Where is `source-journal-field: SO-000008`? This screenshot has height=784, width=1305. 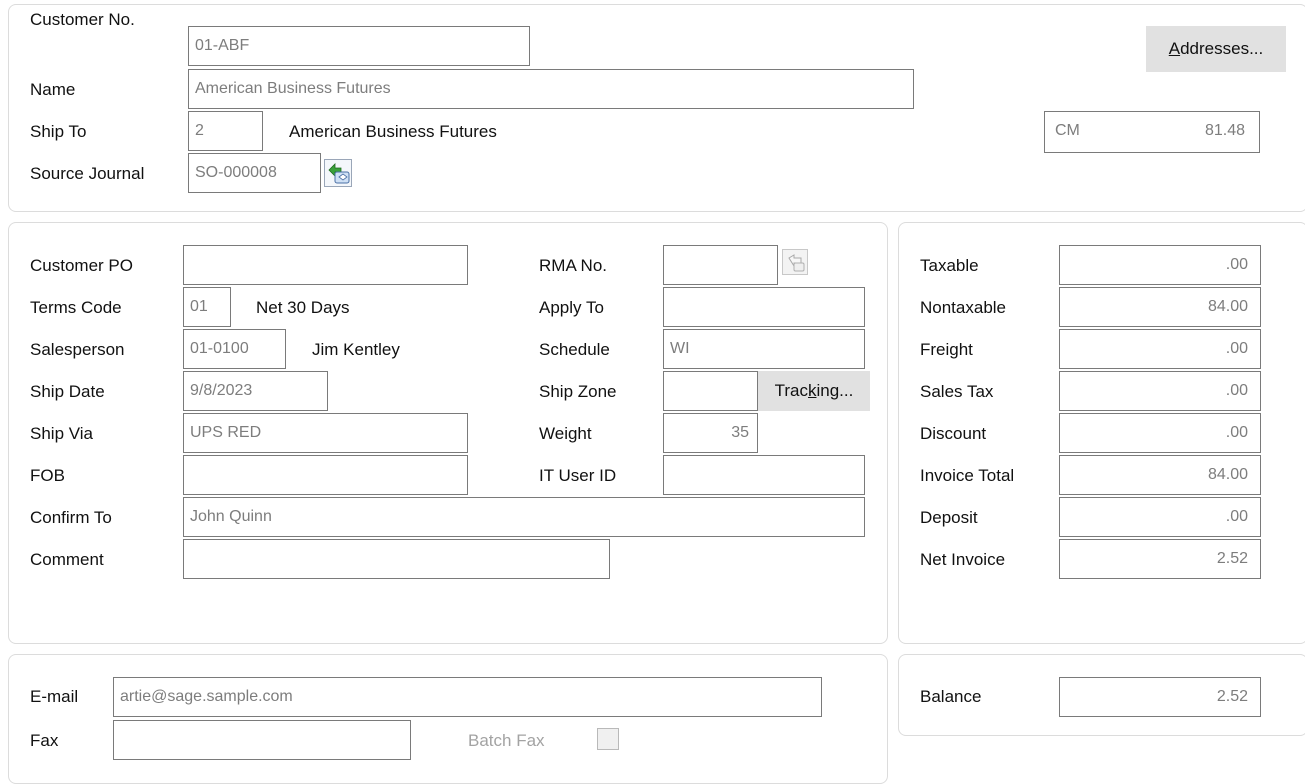 source-journal-field: SO-000008 is located at coordinates (254, 173).